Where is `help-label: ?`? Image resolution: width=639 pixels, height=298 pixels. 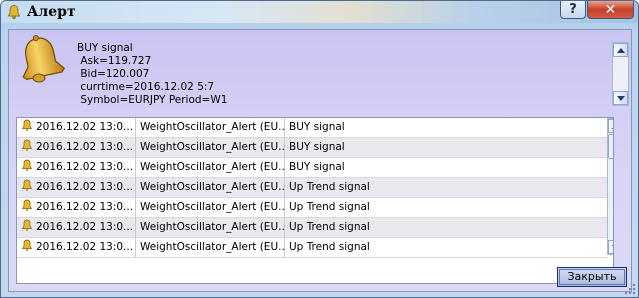
help-label: ? is located at coordinates (573, 9).